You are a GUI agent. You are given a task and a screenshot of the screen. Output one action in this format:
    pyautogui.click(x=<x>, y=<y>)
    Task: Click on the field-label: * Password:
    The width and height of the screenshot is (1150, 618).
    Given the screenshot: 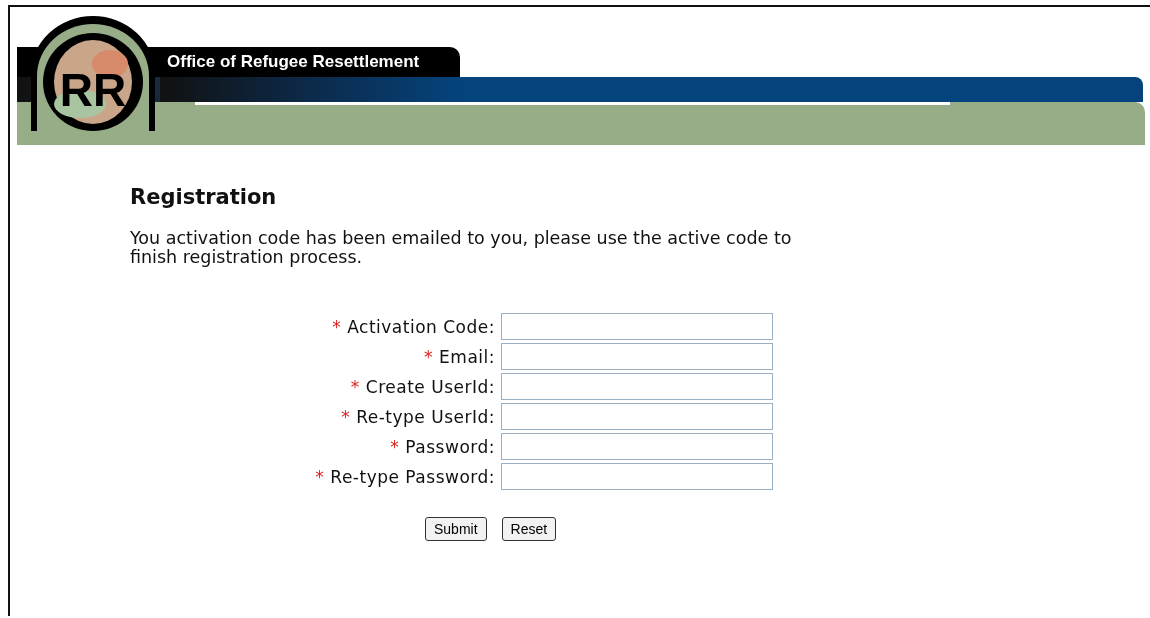 What is the action you would take?
    pyautogui.click(x=442, y=446)
    